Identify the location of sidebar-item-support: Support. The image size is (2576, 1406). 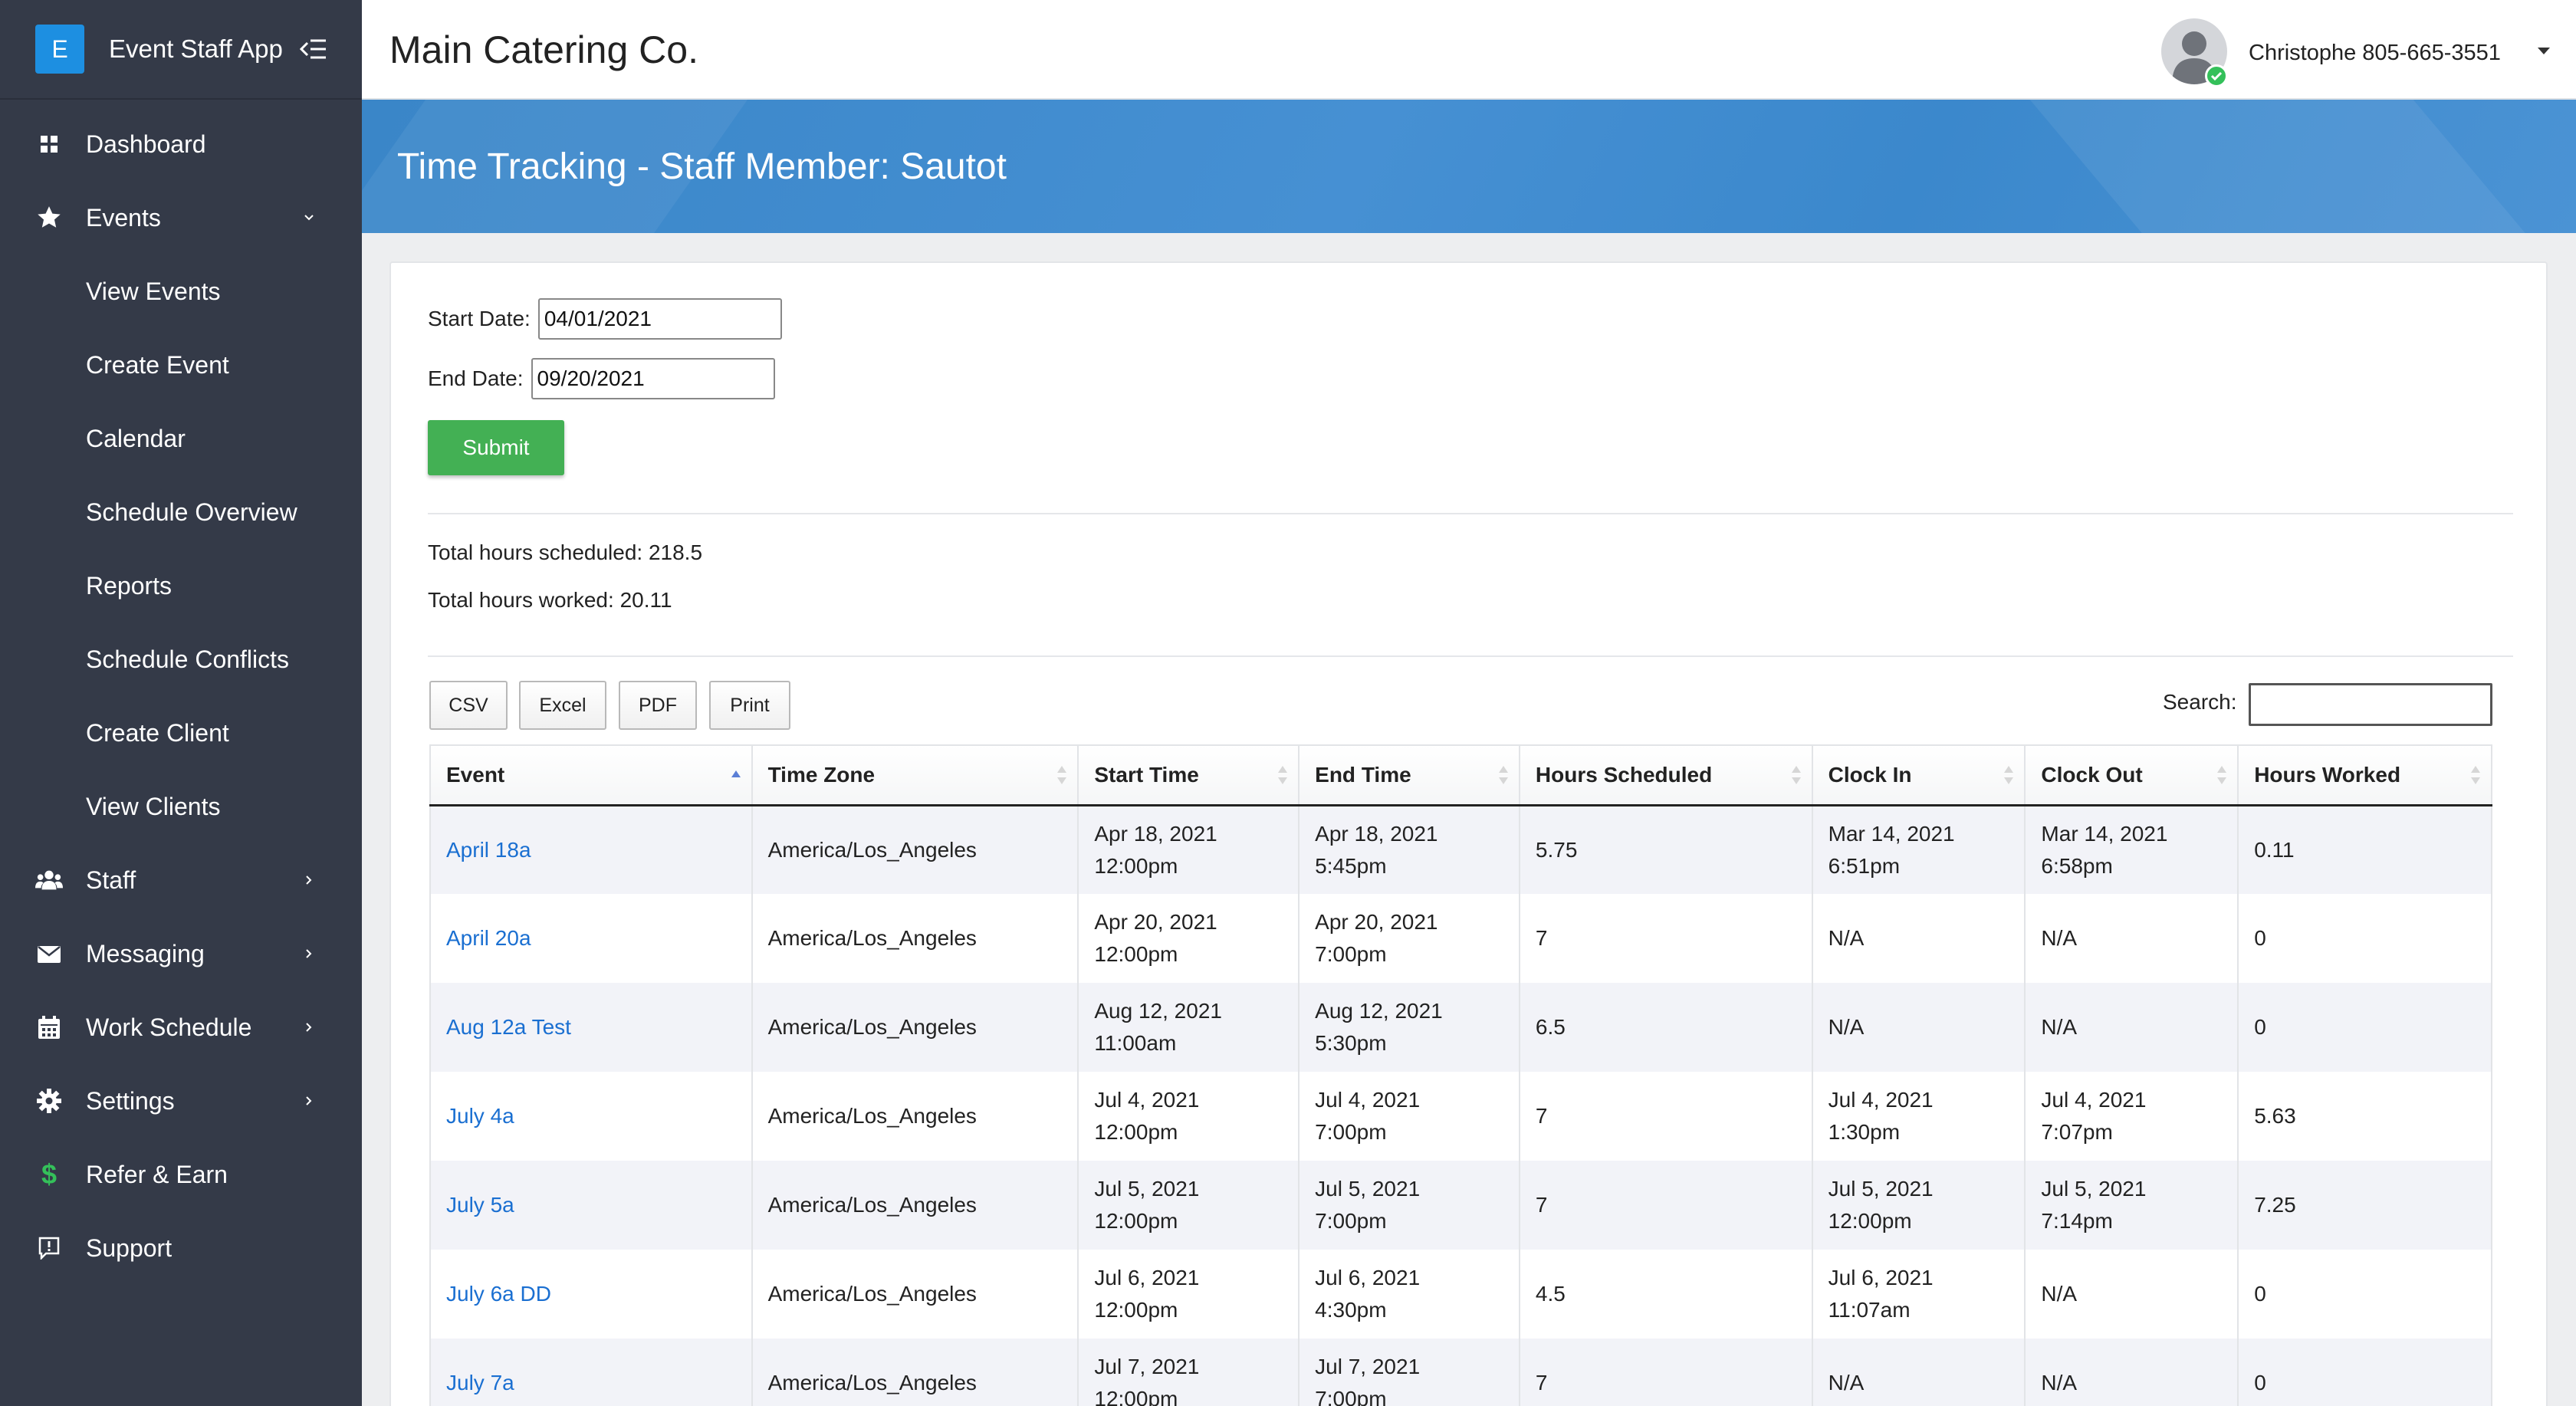
(181, 1248).